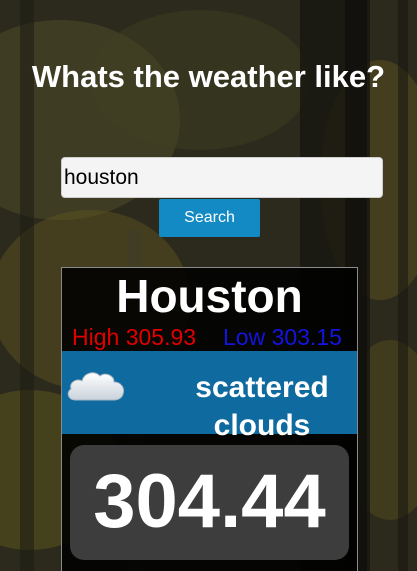 Image resolution: width=417 pixels, height=571 pixels. I want to click on current-temperature-box: 304.44, so click(209, 502).